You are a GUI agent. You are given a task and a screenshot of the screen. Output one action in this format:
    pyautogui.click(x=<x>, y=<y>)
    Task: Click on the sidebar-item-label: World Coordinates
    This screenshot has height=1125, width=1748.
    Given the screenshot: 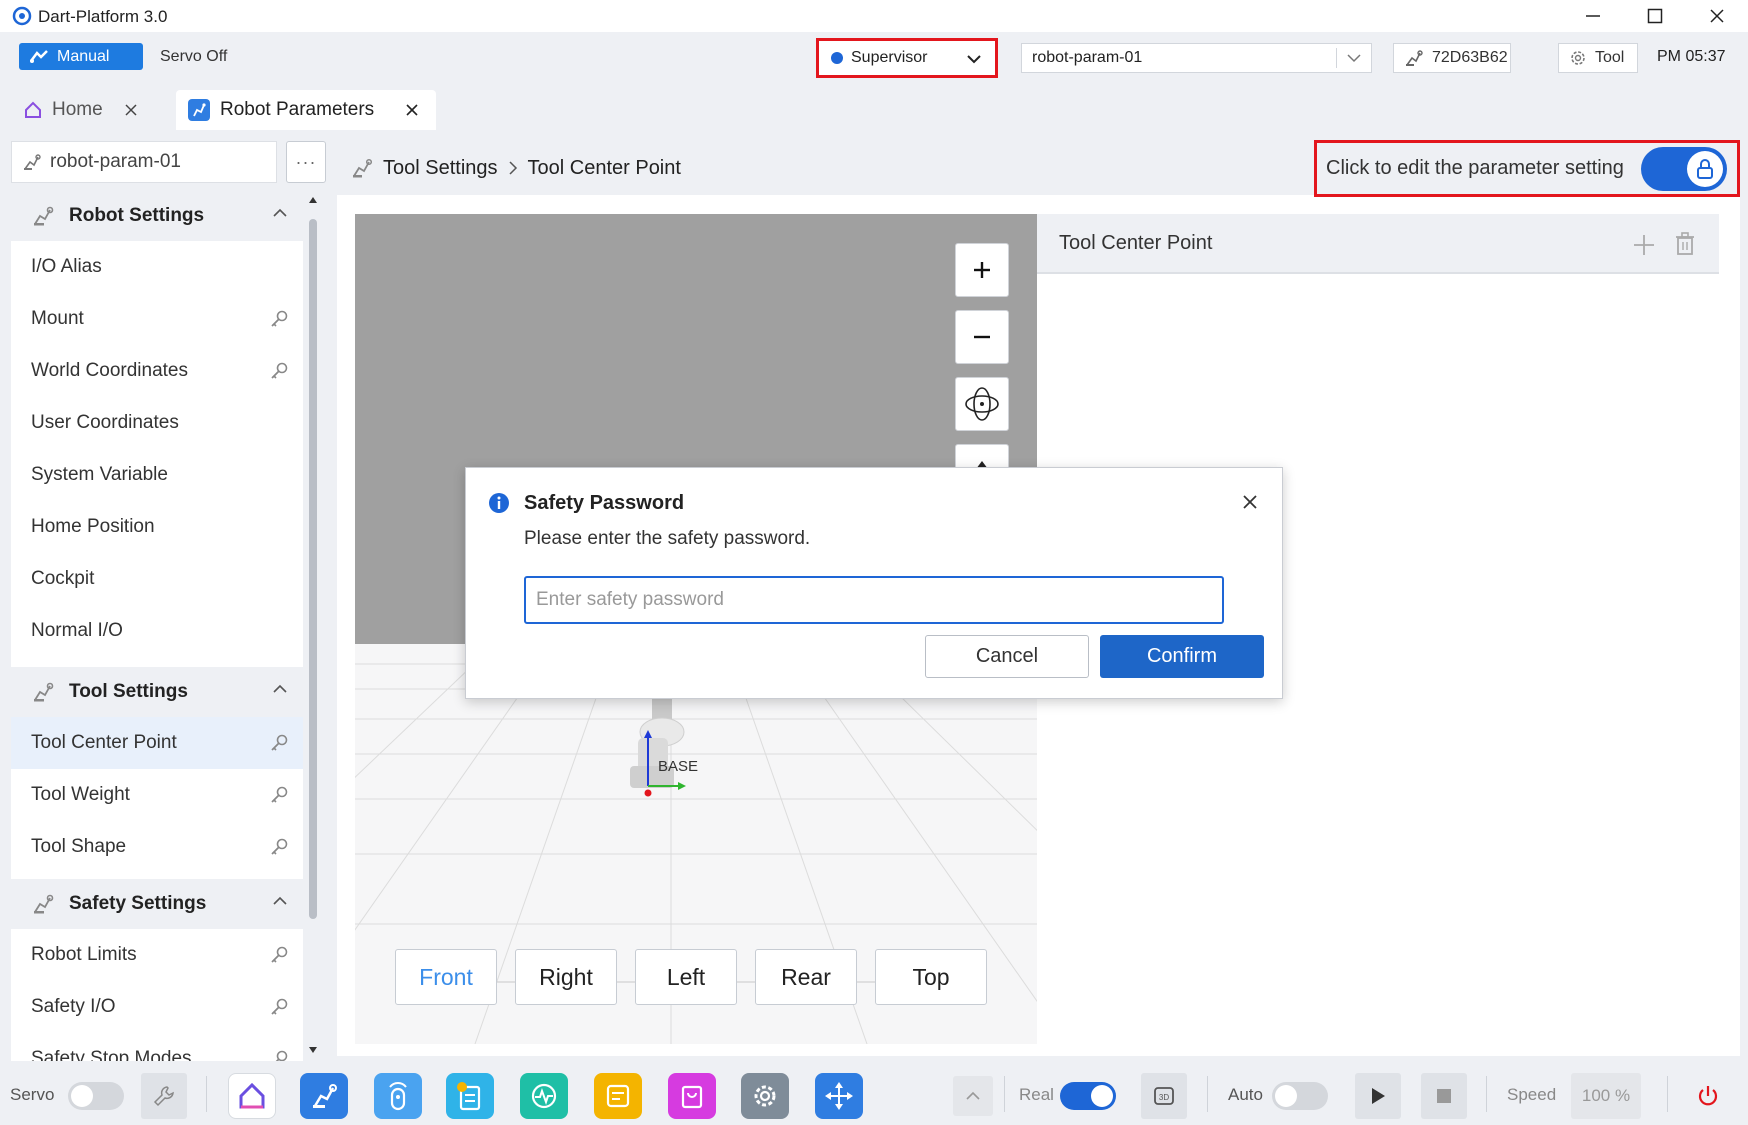 What is the action you would take?
    pyautogui.click(x=110, y=370)
    